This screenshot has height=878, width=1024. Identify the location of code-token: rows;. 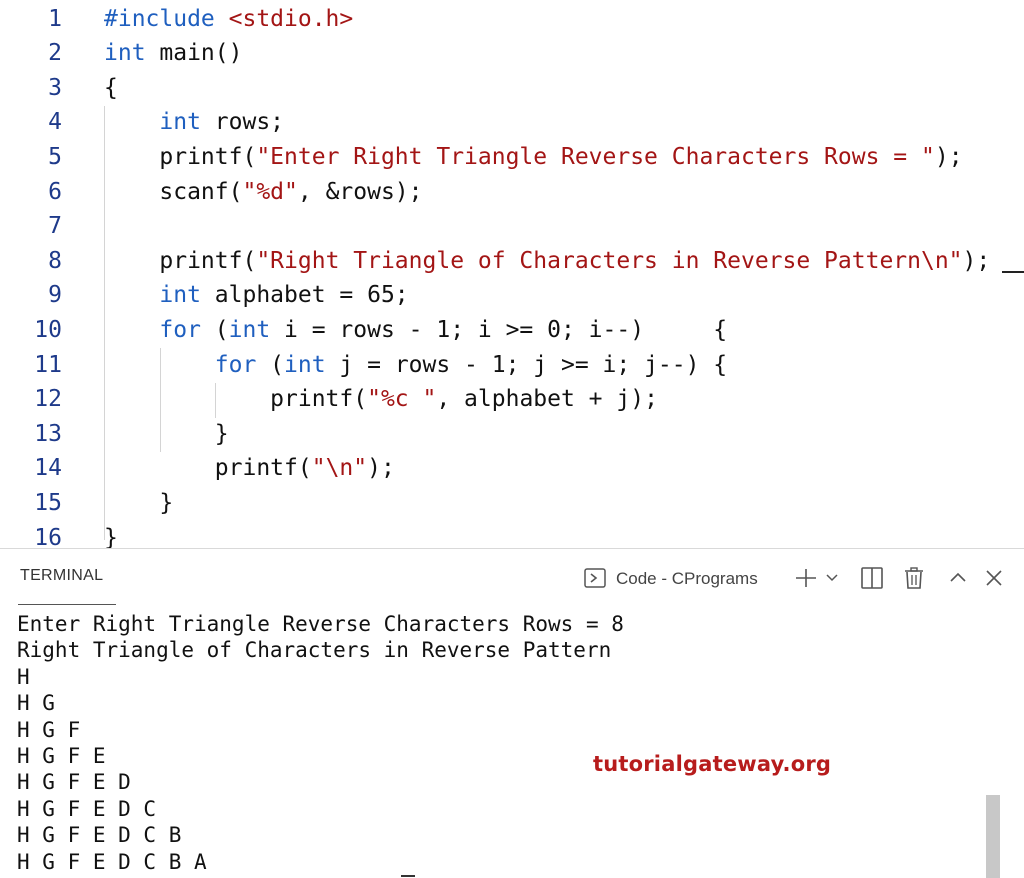
(242, 122).